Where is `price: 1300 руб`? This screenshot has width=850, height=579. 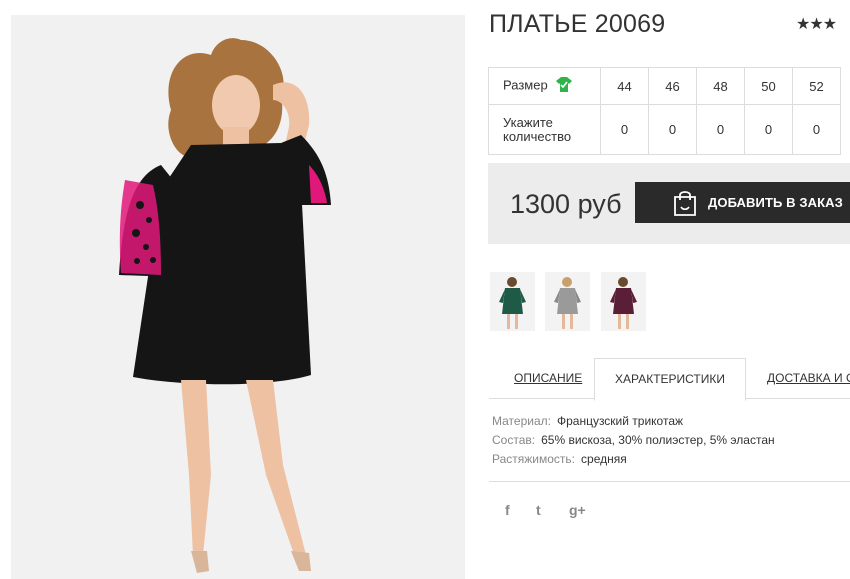 price: 1300 руб is located at coordinates (566, 204).